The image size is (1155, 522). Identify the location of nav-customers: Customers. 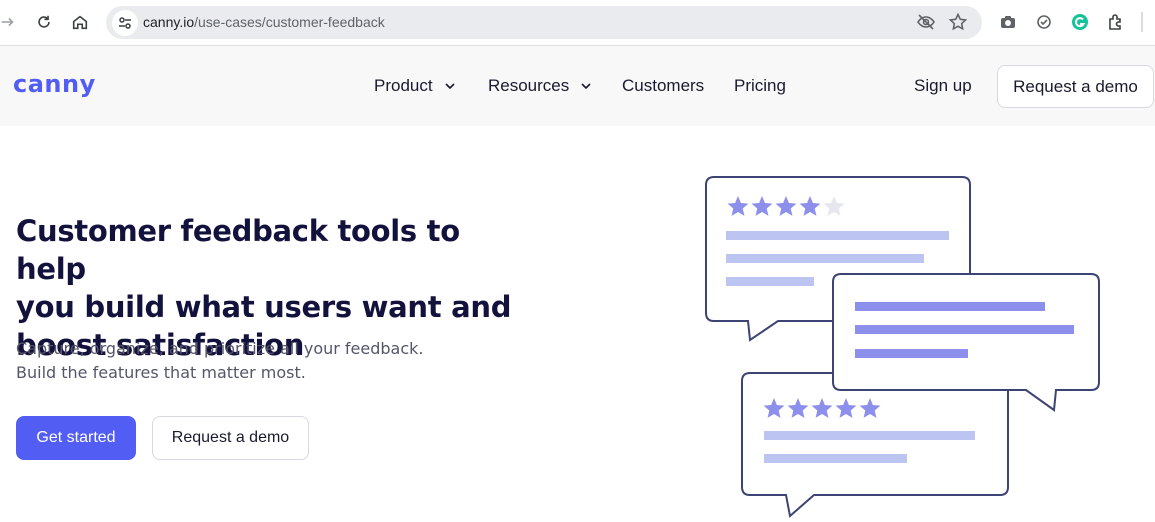
(663, 86).